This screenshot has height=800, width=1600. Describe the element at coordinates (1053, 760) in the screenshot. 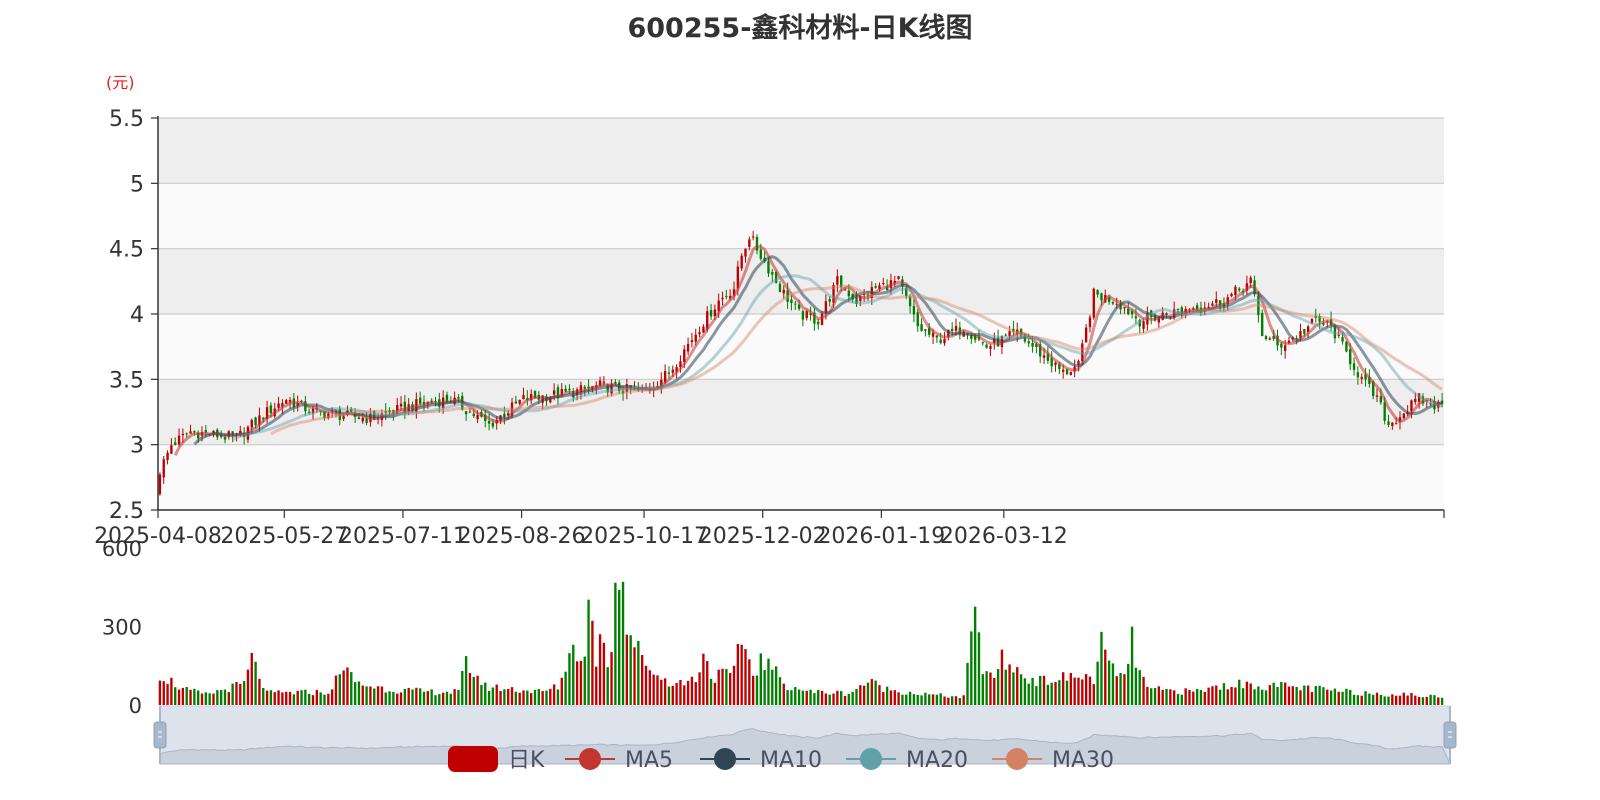

I see `legend-item: MA30` at that location.